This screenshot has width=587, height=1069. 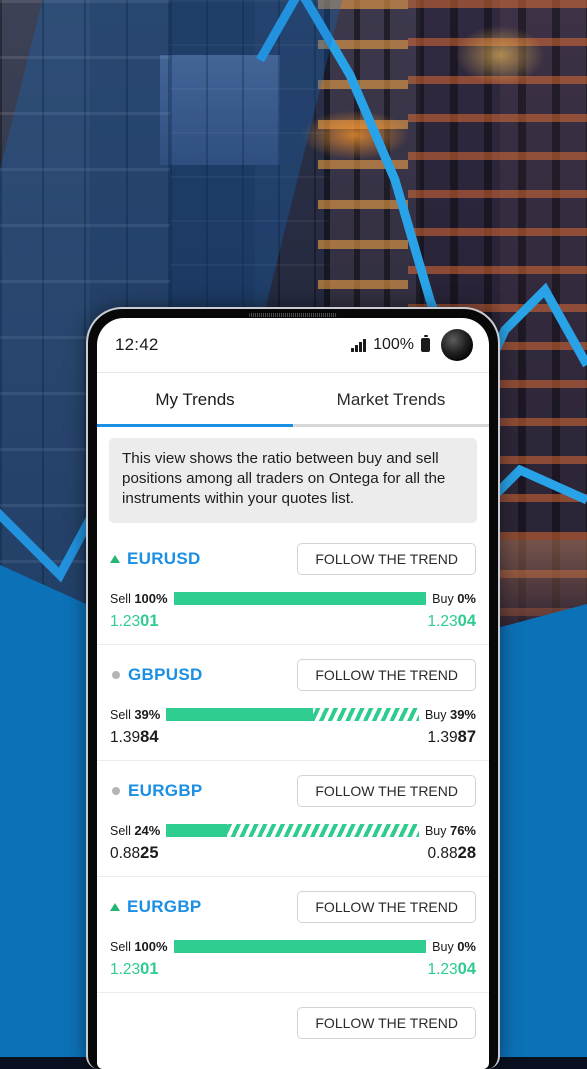 I want to click on status-bar: 12:42 100%, so click(x=293, y=345).